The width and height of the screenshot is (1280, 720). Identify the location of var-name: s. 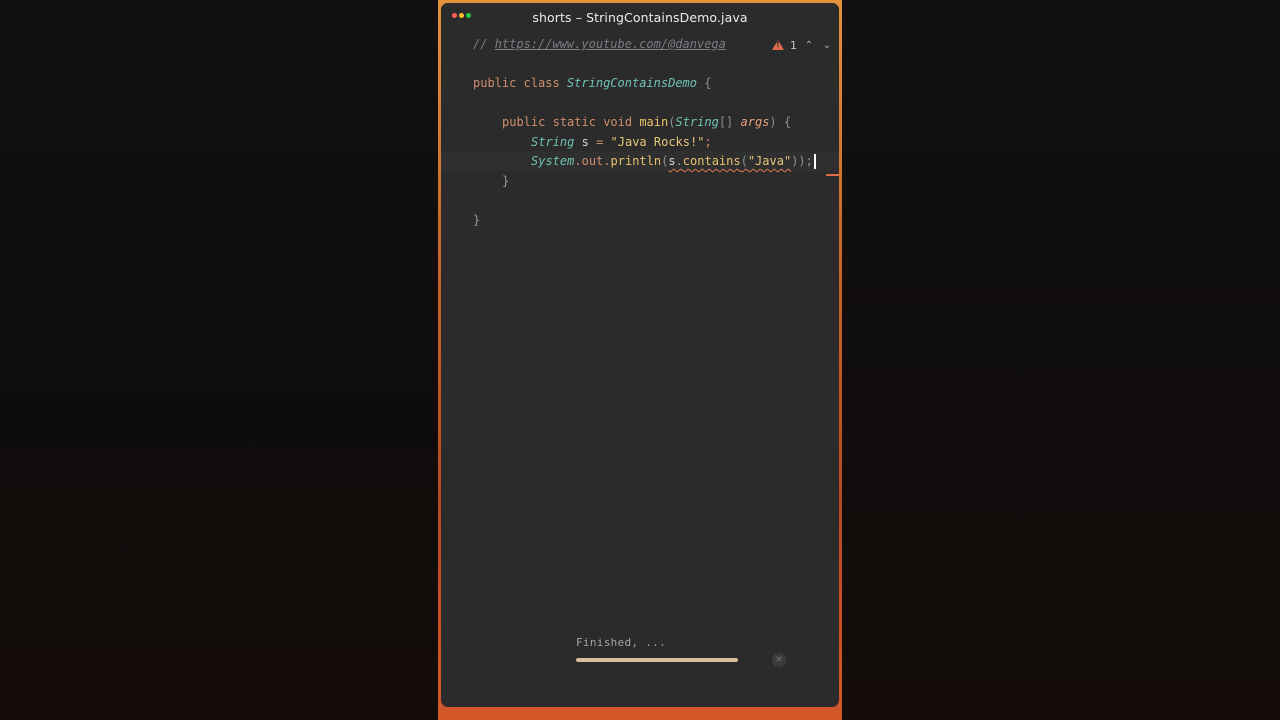
(585, 142).